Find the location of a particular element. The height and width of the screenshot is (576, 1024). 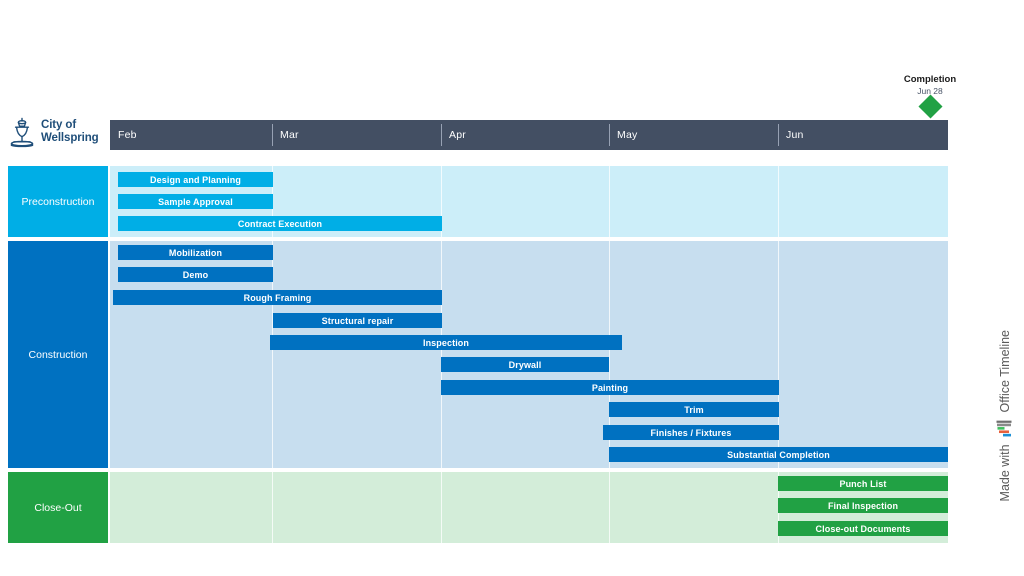

task-bar-drywall: Drywall is located at coordinates (525, 364).